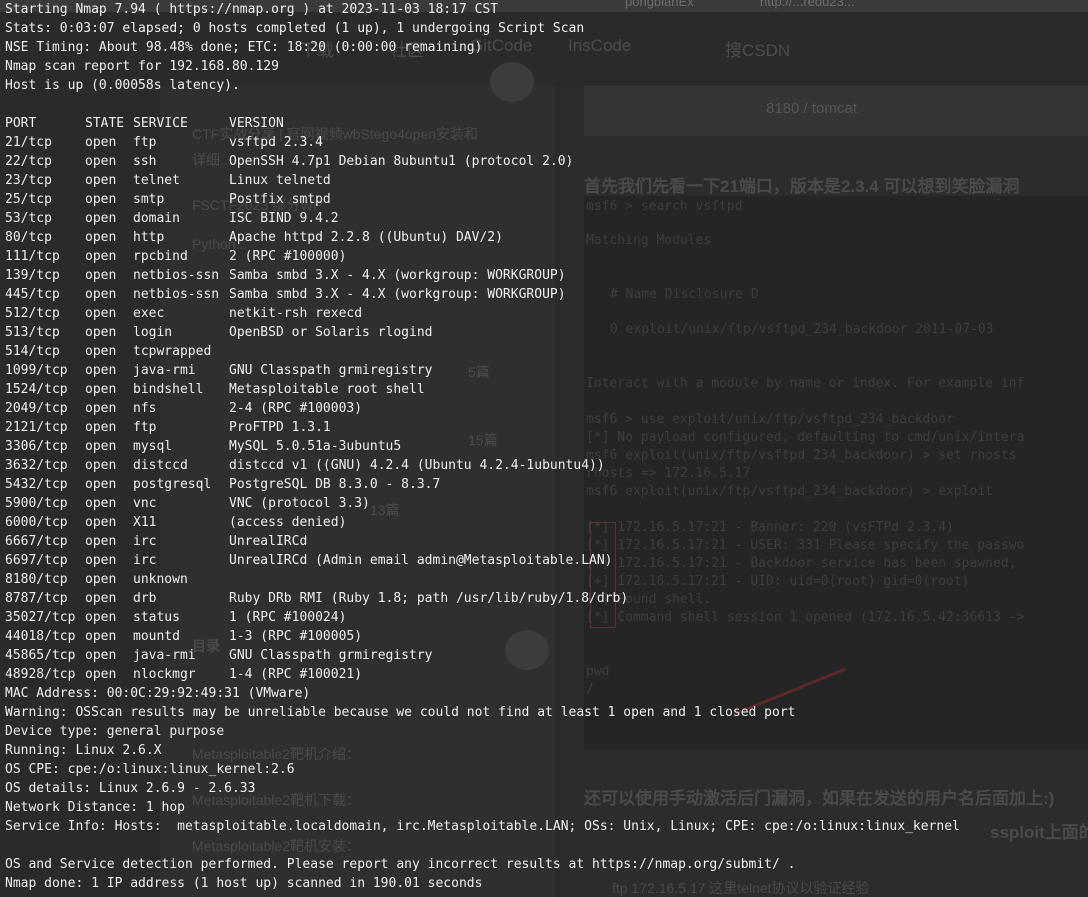 The width and height of the screenshot is (1088, 897). What do you see at coordinates (299, 503) in the screenshot?
I see `version-cell: VNC (protocol 3.3)` at bounding box center [299, 503].